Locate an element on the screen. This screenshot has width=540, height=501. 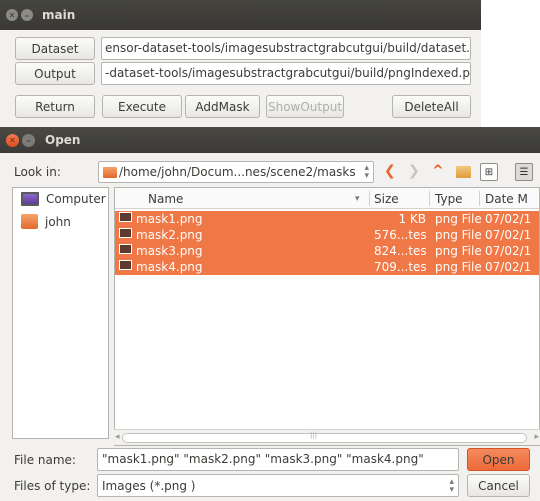
look-in-combo: /home/john/Docum...nes/scene2/masks ▴ ▾ is located at coordinates (236, 172).